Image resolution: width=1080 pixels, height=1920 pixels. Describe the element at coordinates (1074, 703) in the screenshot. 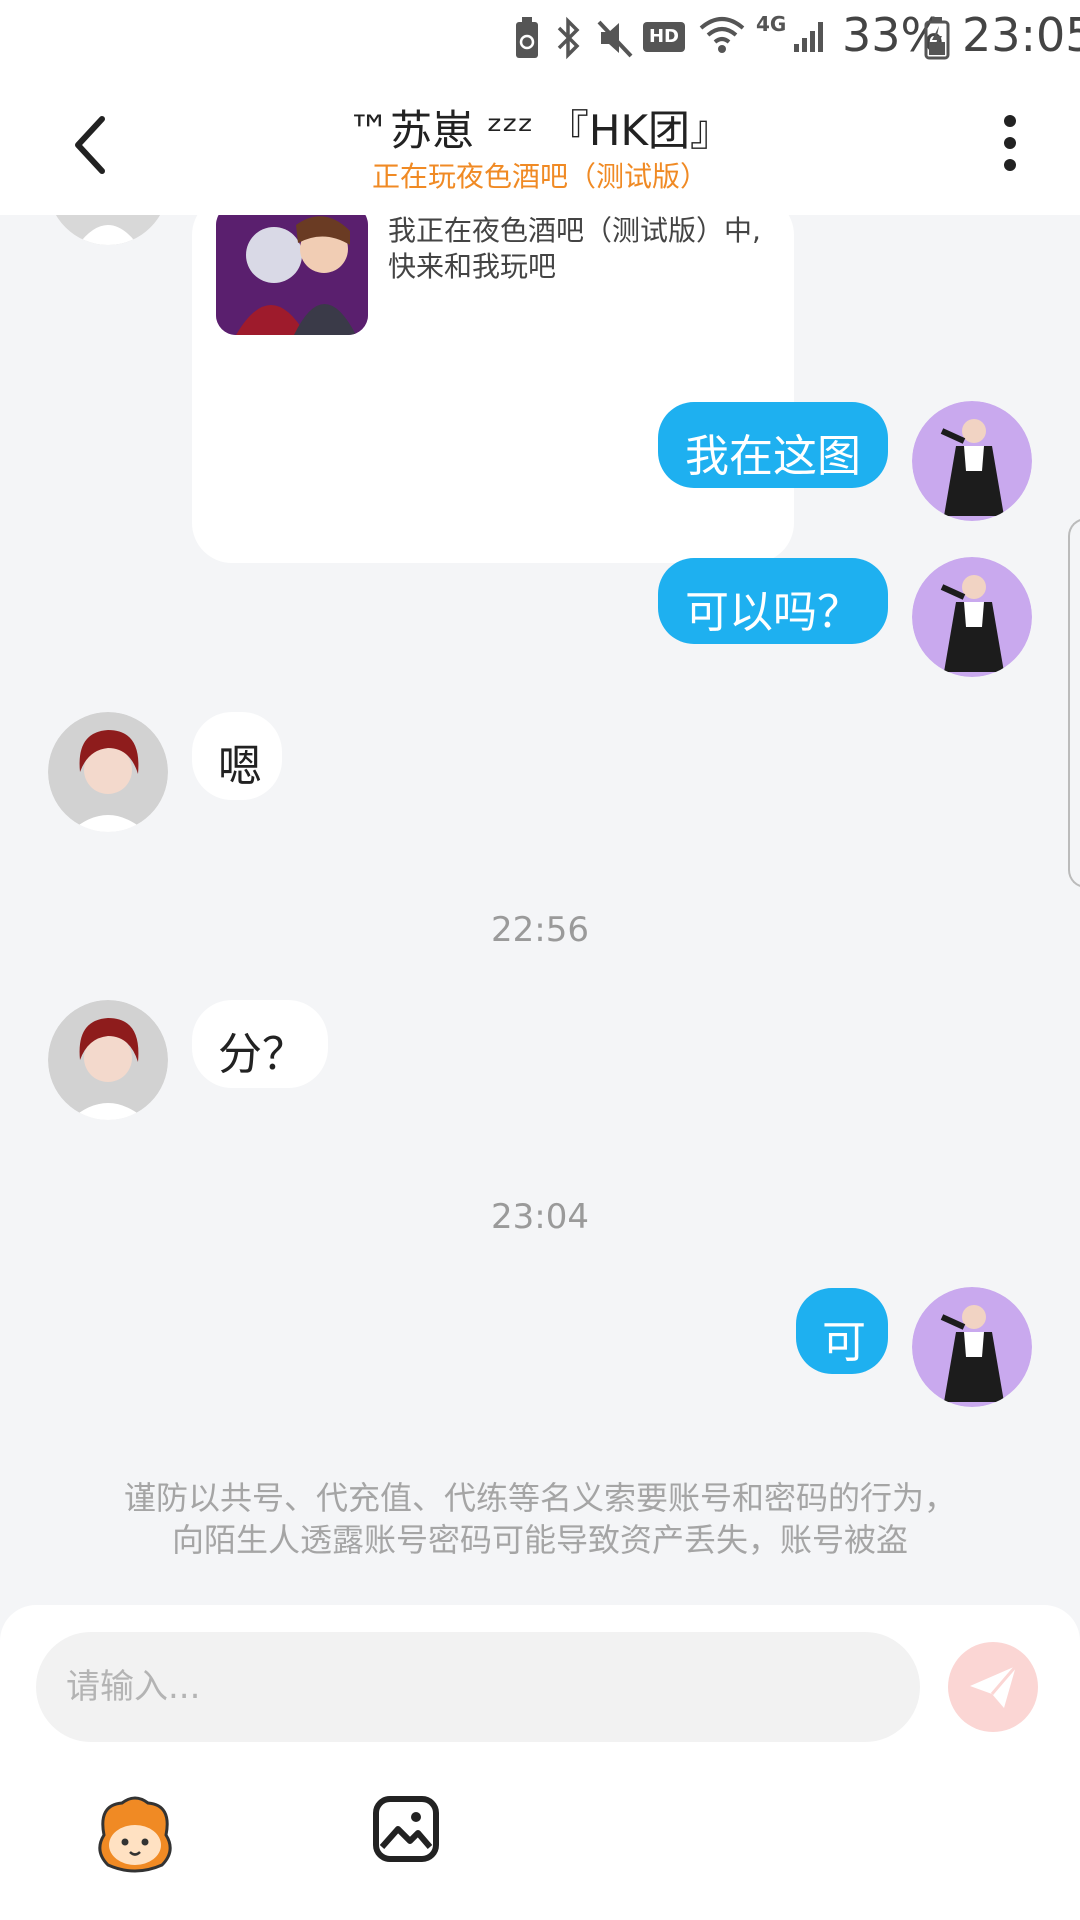

I see `side-drawer-handle` at that location.